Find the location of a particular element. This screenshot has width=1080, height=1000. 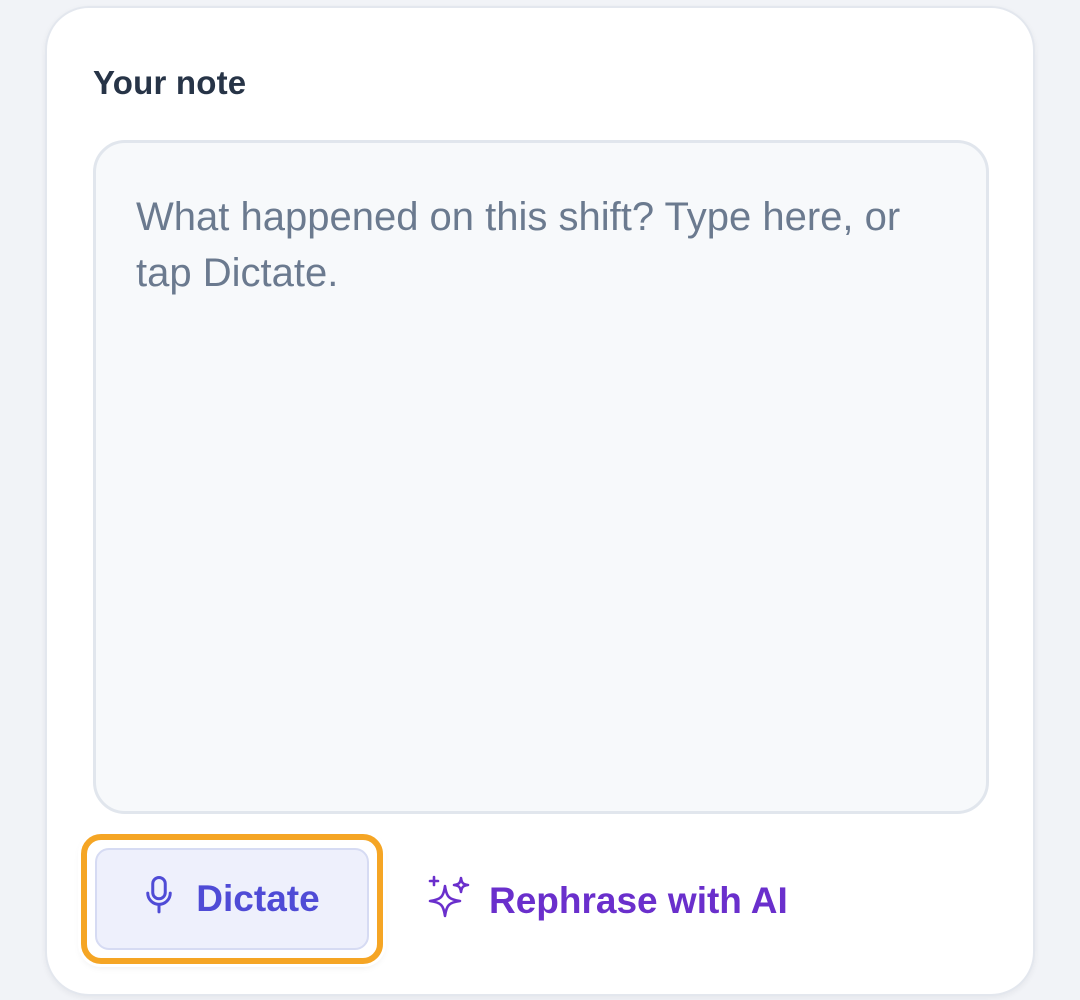

sparkles-icon is located at coordinates (449, 901).